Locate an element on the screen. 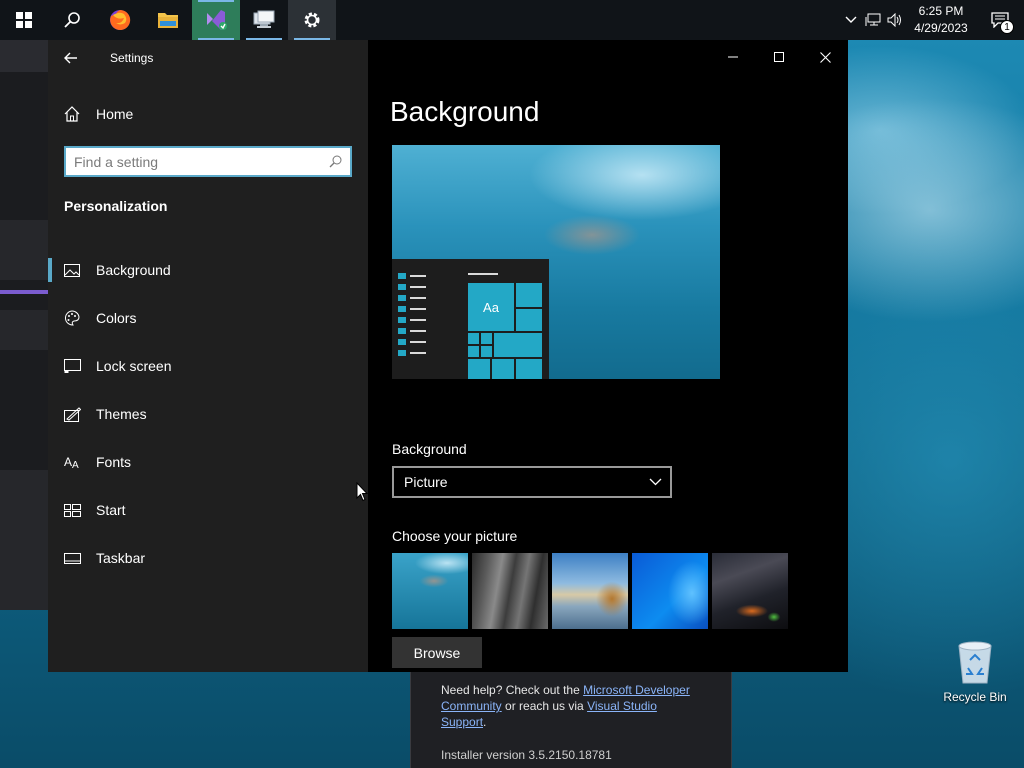  nav-label: Background is located at coordinates (133, 270).